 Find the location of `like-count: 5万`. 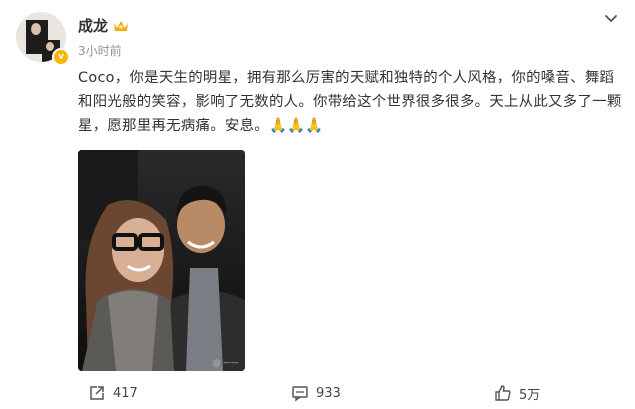

like-count: 5万 is located at coordinates (530, 395).